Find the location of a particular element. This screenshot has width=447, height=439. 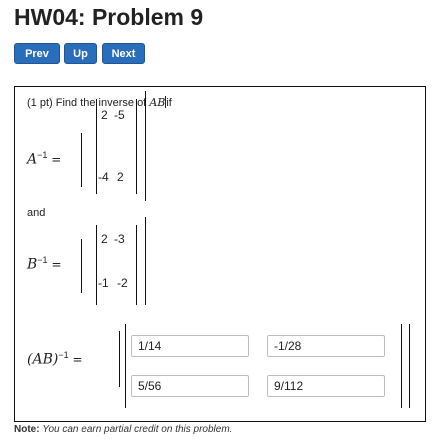

matrix-b-cell-r1c2: -3 is located at coordinates (119, 239).